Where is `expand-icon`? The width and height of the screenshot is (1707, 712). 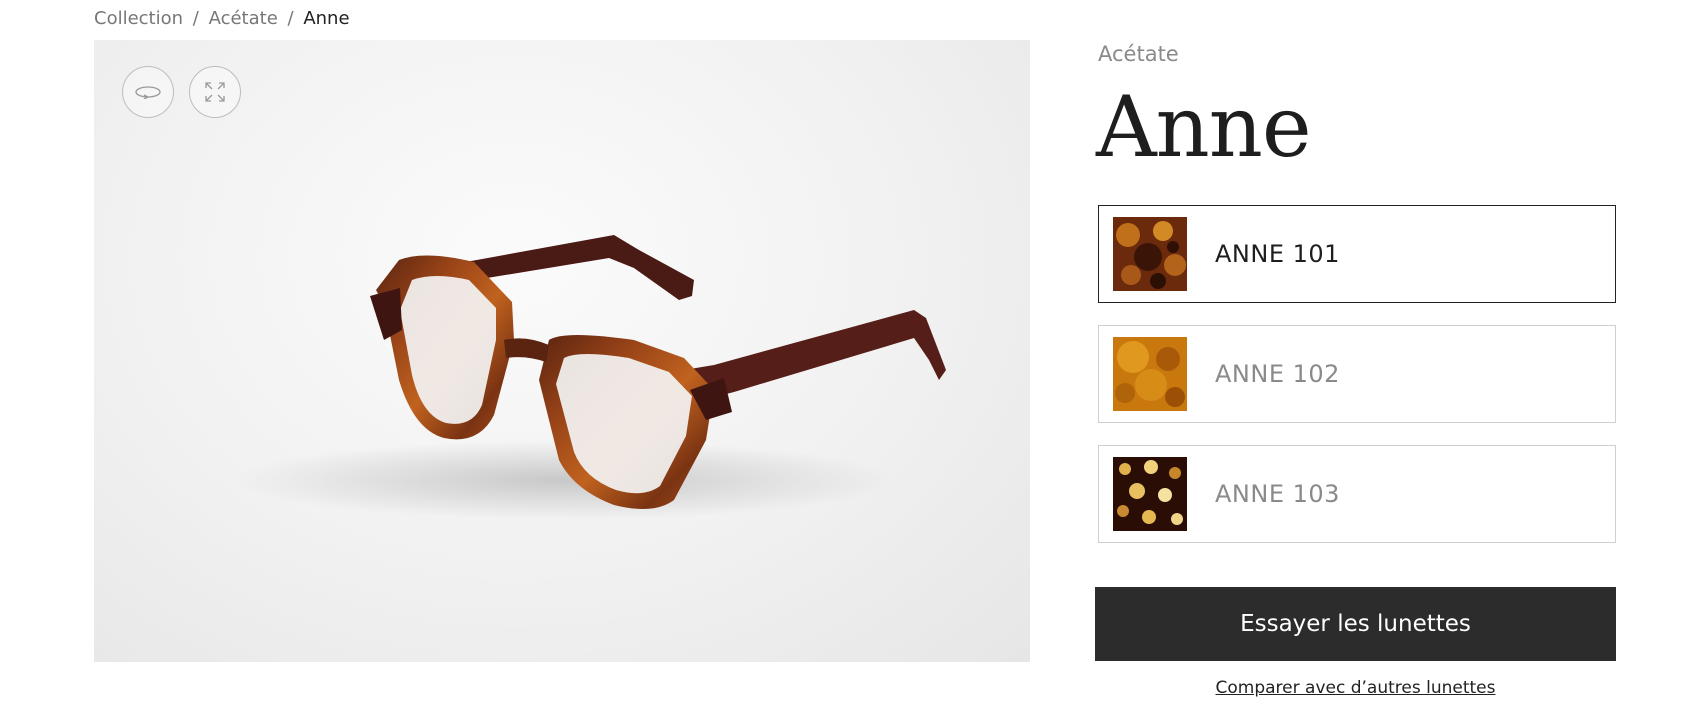 expand-icon is located at coordinates (215, 92).